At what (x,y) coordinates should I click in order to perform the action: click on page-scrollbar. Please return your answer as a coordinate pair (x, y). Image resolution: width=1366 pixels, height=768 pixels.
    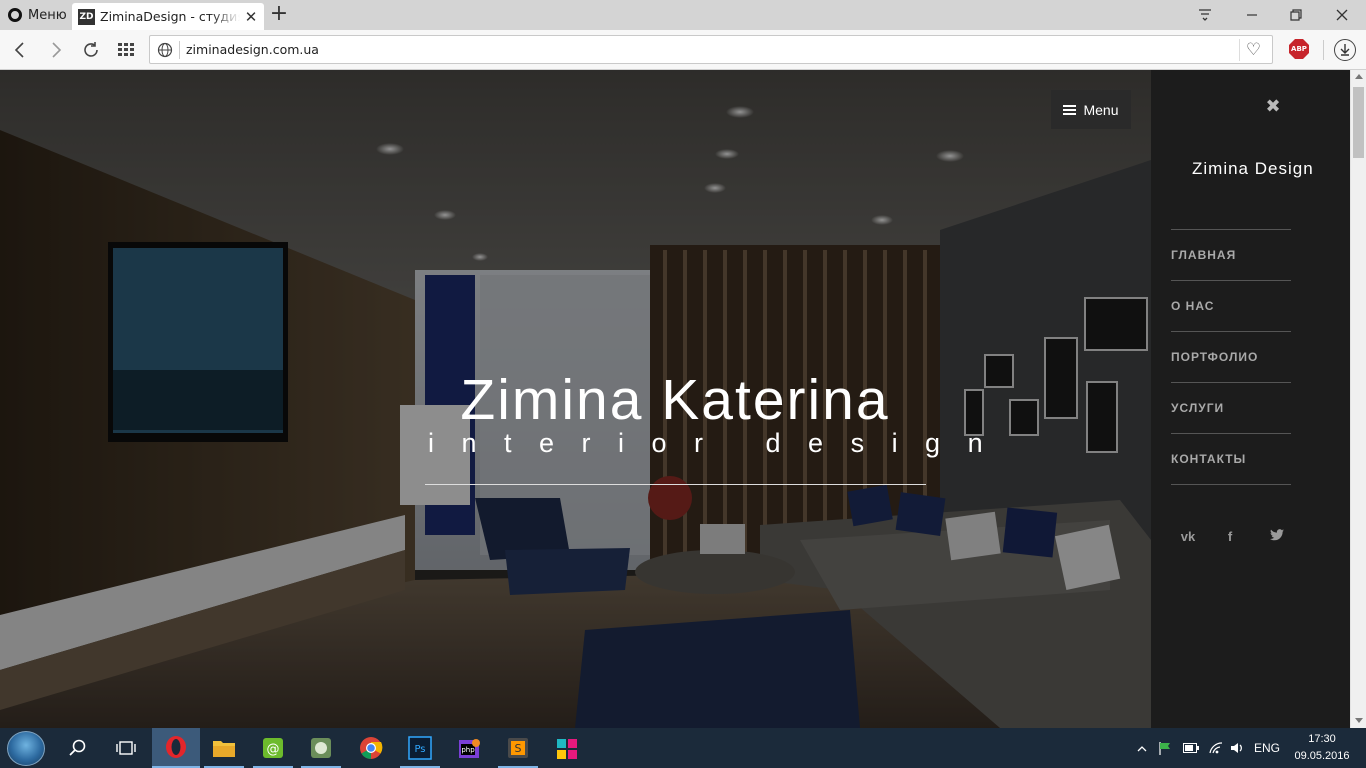
    Looking at the image, I should click on (1358, 399).